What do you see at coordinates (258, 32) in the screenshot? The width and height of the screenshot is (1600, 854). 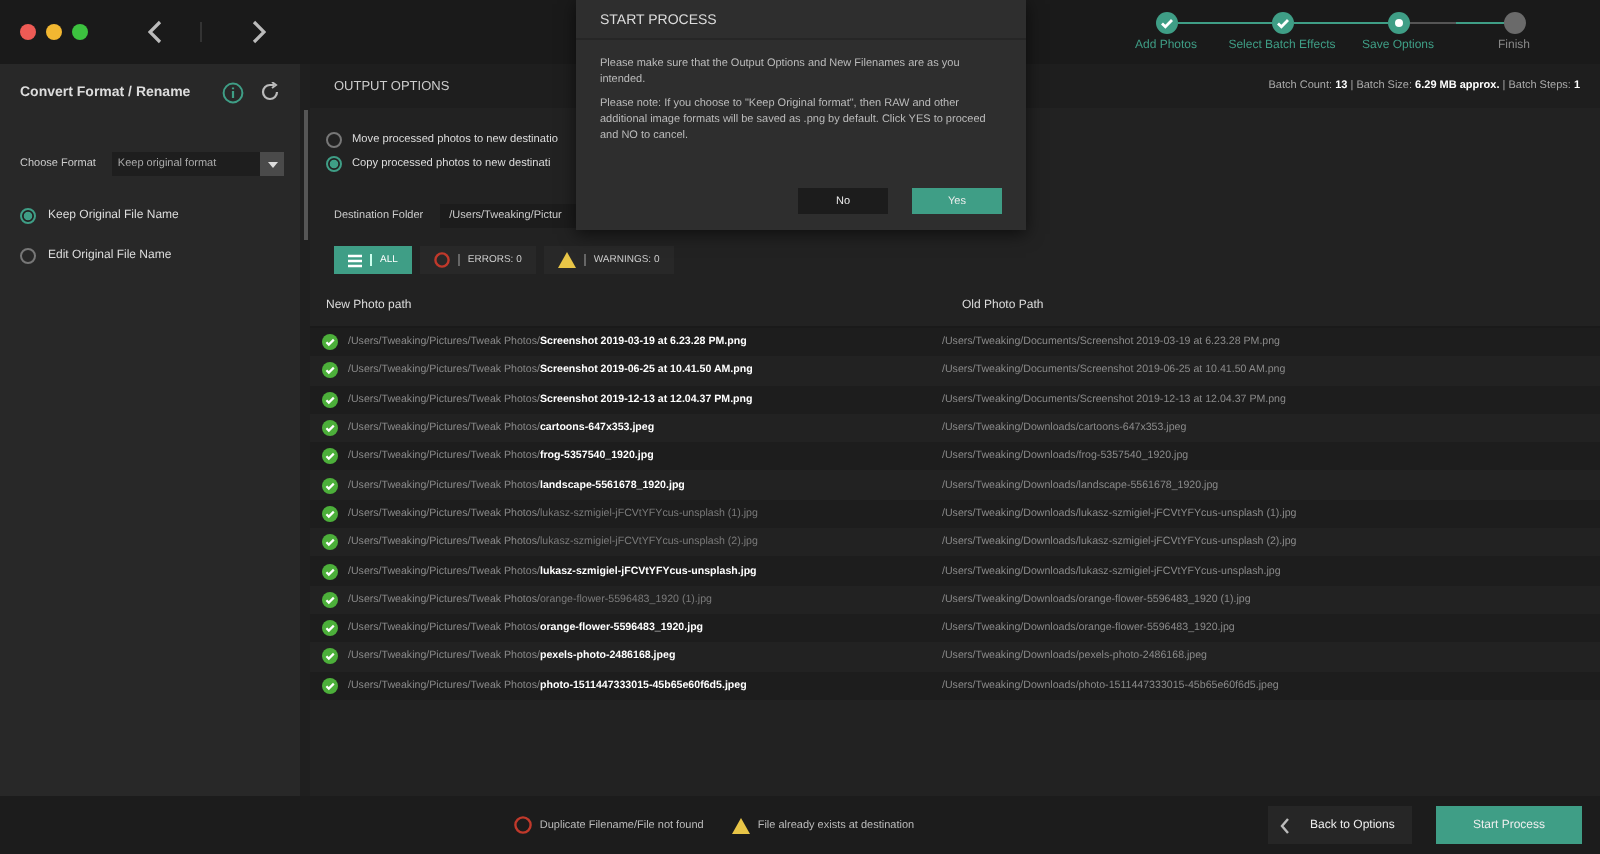 I see `forward-icon` at bounding box center [258, 32].